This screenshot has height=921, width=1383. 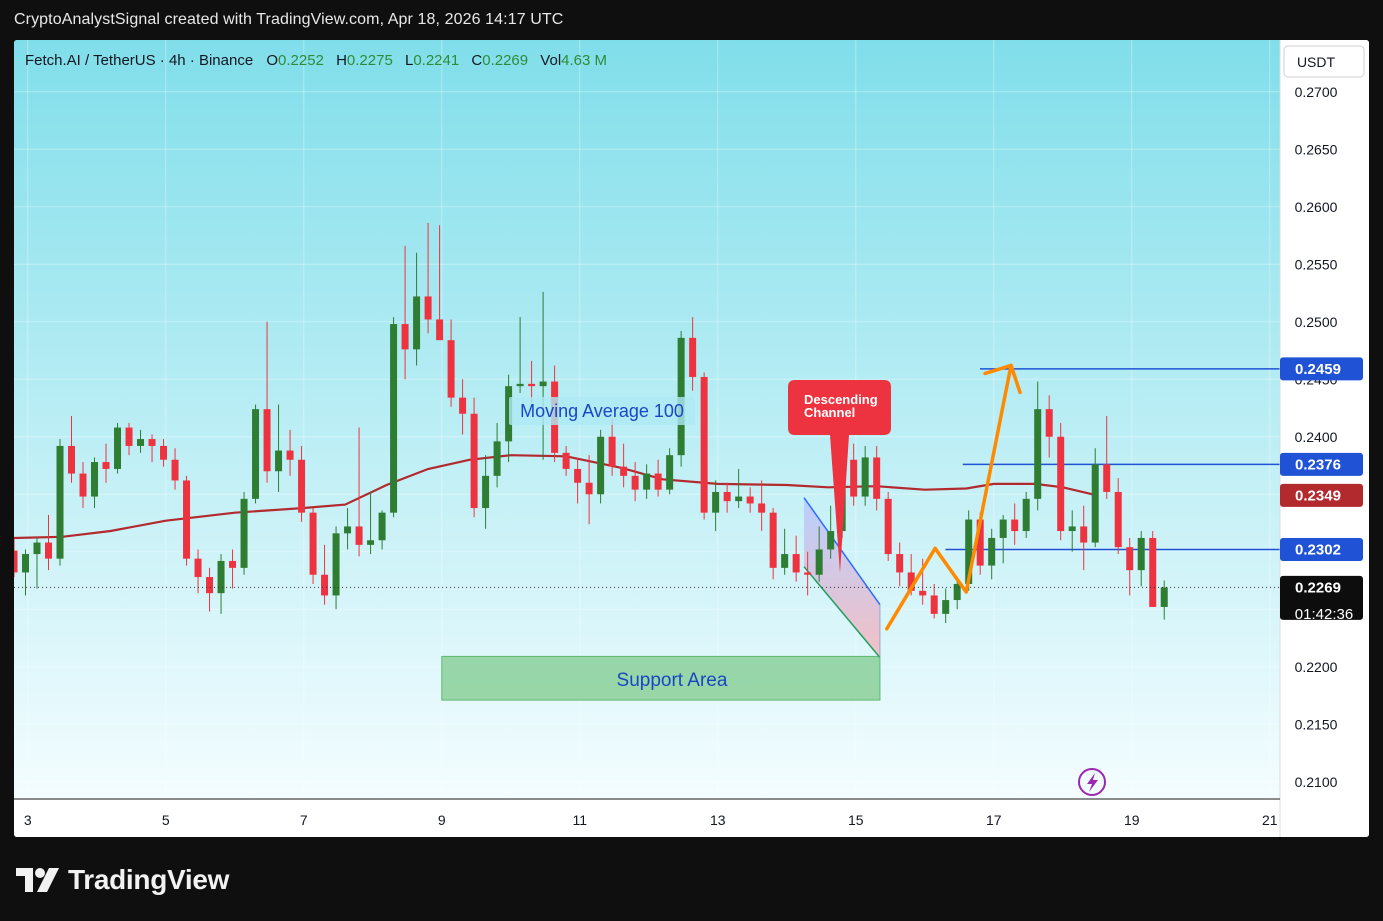 What do you see at coordinates (505, 60) in the screenshot?
I see `legend-close-value: 0.2269` at bounding box center [505, 60].